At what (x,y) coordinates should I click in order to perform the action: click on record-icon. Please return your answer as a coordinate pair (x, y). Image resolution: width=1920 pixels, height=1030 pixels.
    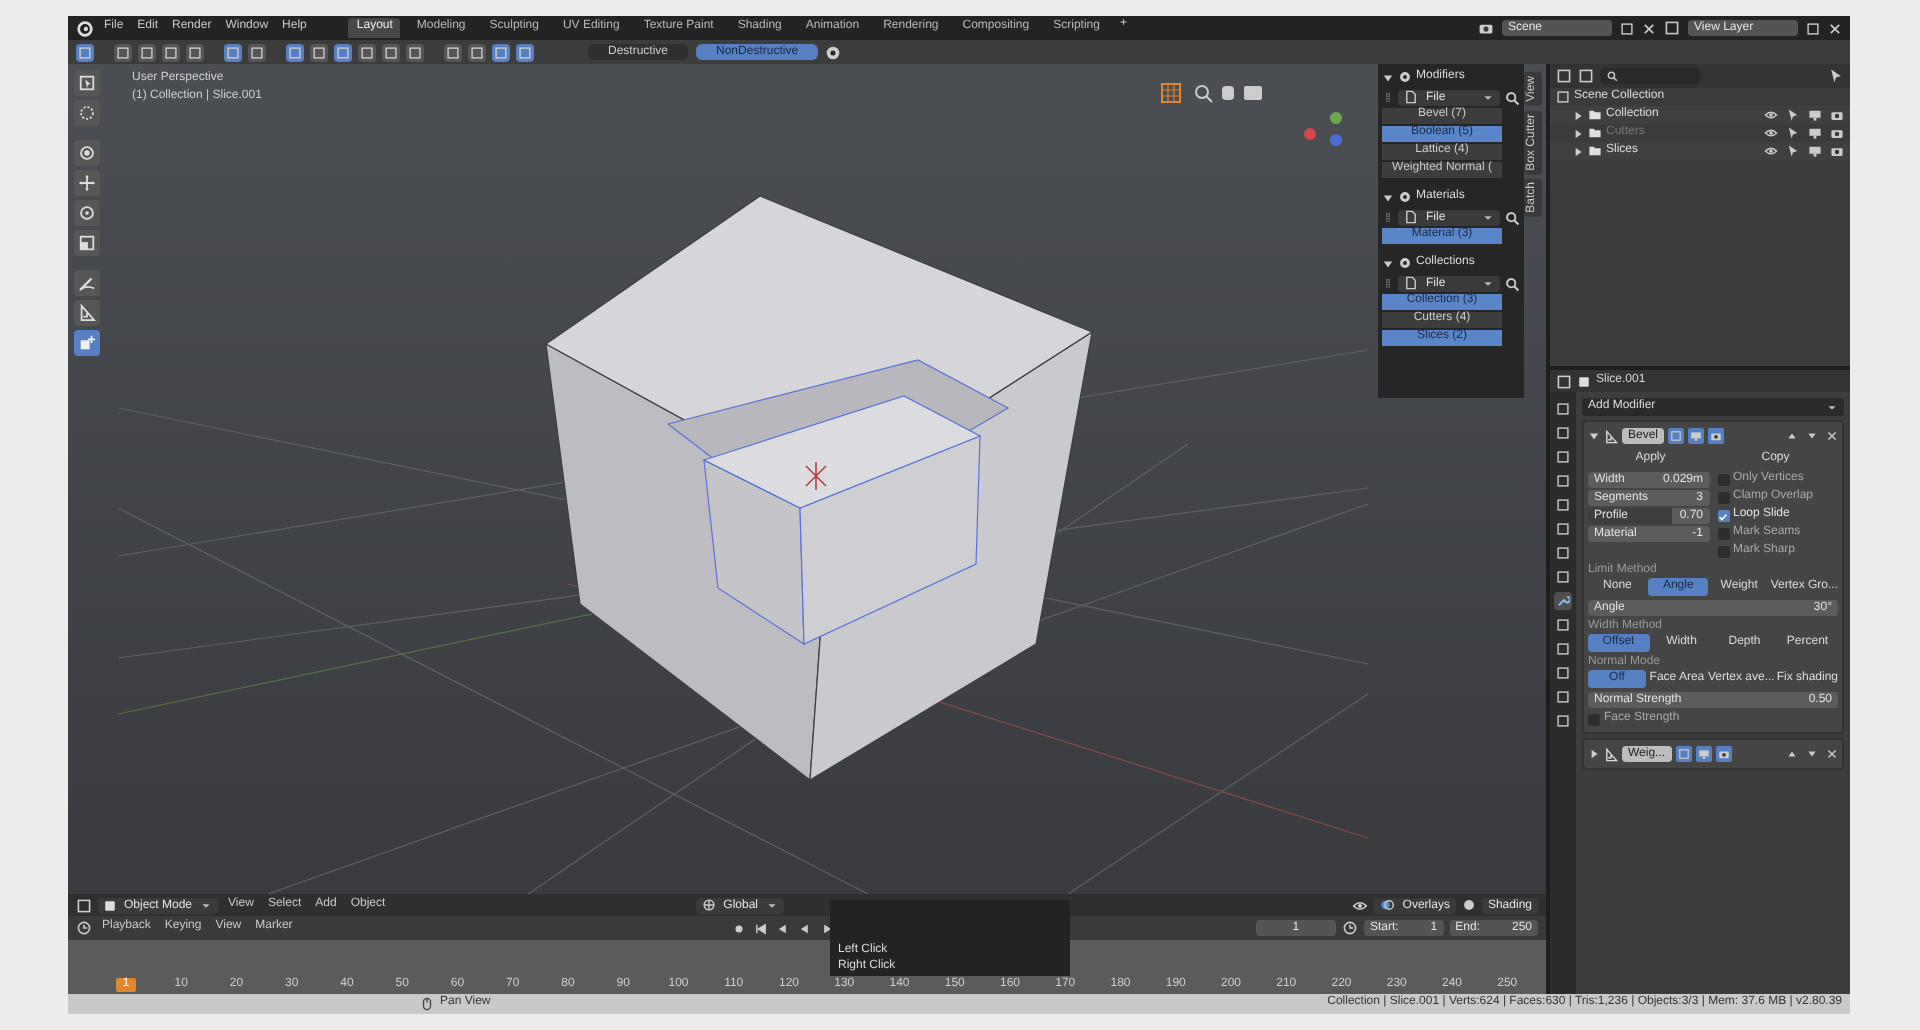
    Looking at the image, I should click on (739, 928).